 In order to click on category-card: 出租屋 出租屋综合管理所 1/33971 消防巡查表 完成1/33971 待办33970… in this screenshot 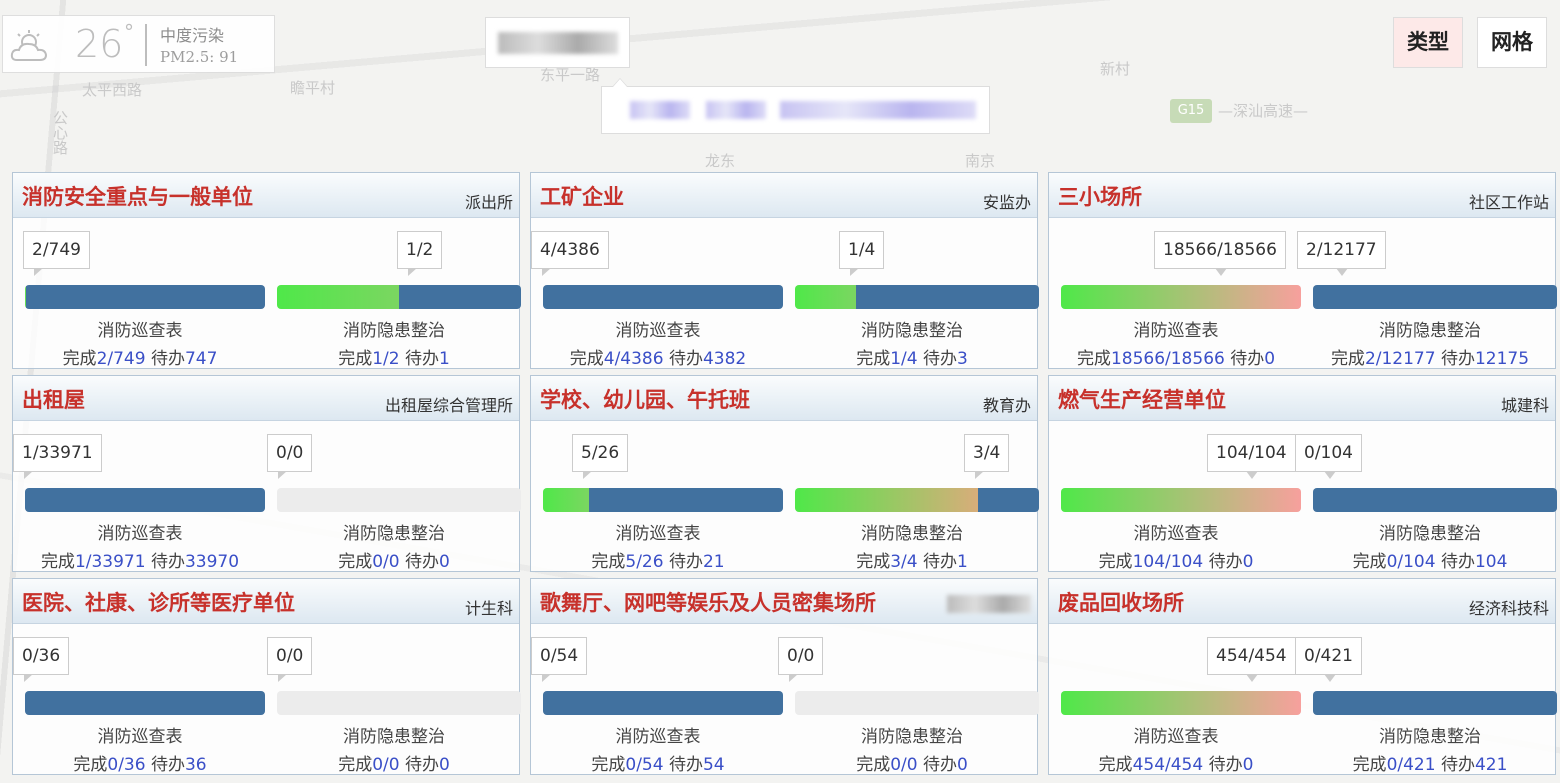, I will do `click(266, 473)`.